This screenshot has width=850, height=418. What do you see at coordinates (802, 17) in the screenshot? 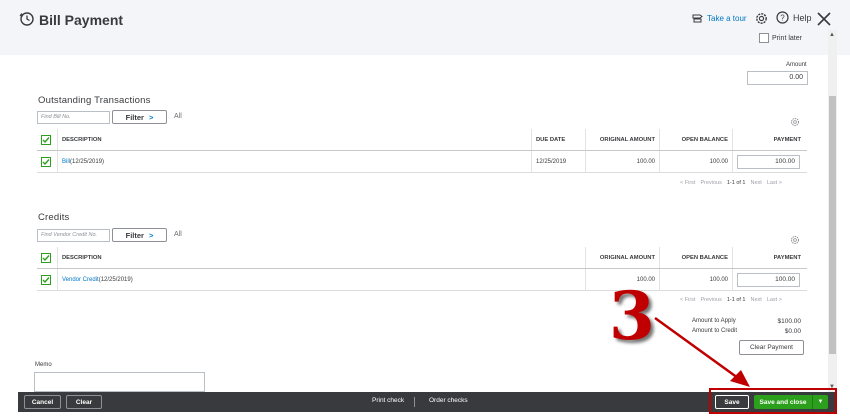
I see `help-label: Help` at bounding box center [802, 17].